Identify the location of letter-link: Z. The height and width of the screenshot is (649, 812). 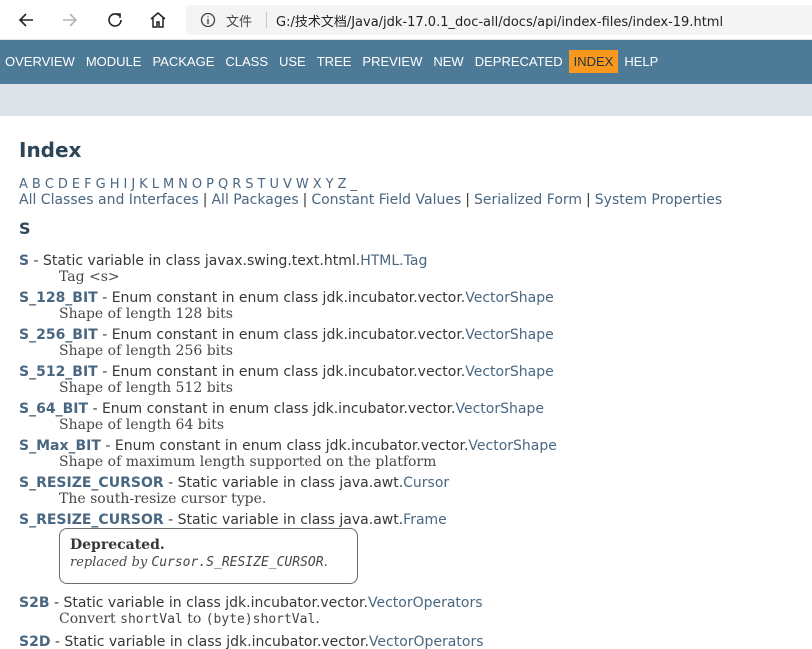
(342, 184).